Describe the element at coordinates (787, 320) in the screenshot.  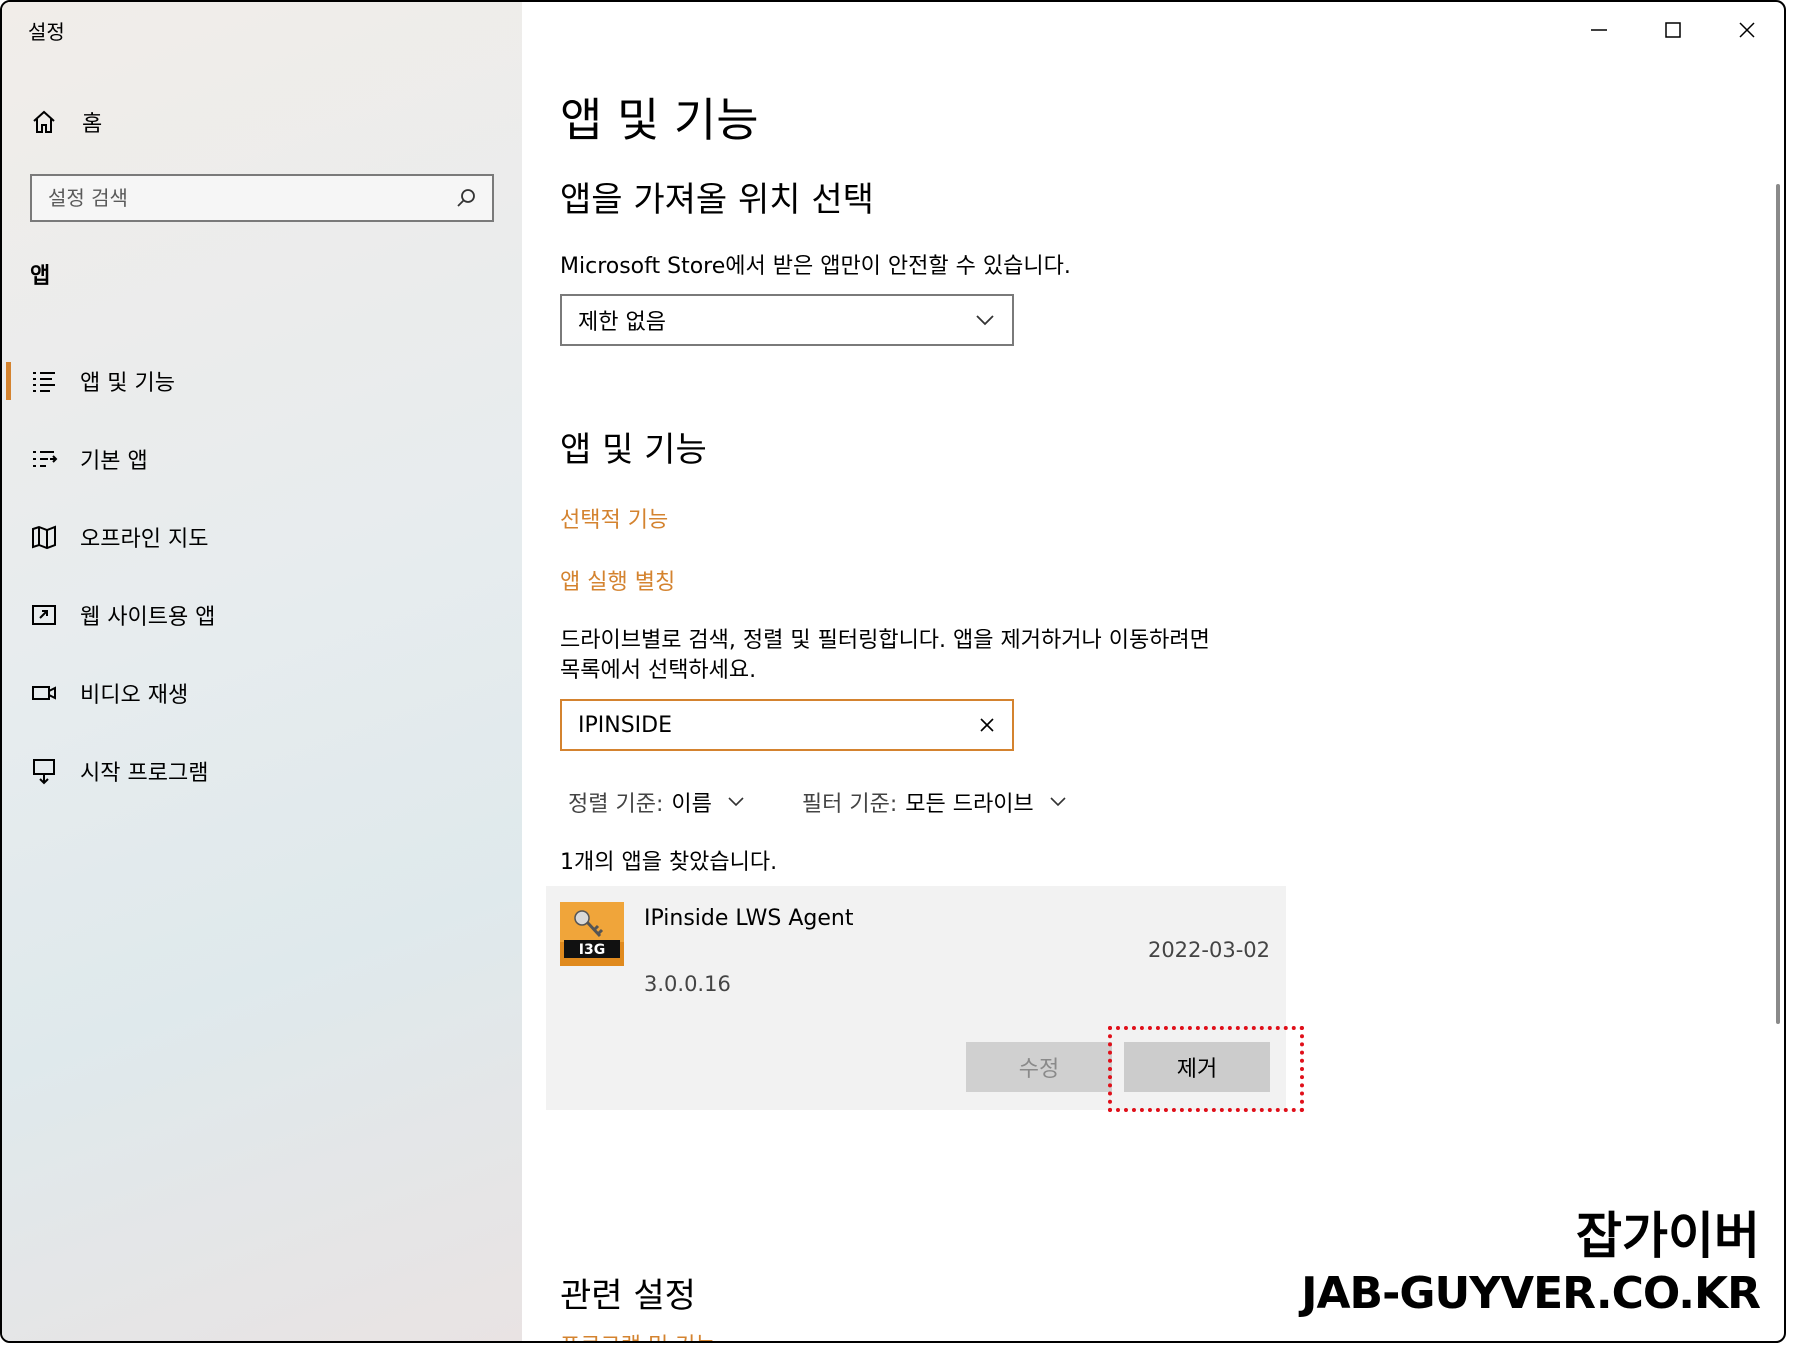
I see `source-dropdown: 제한 없음` at that location.